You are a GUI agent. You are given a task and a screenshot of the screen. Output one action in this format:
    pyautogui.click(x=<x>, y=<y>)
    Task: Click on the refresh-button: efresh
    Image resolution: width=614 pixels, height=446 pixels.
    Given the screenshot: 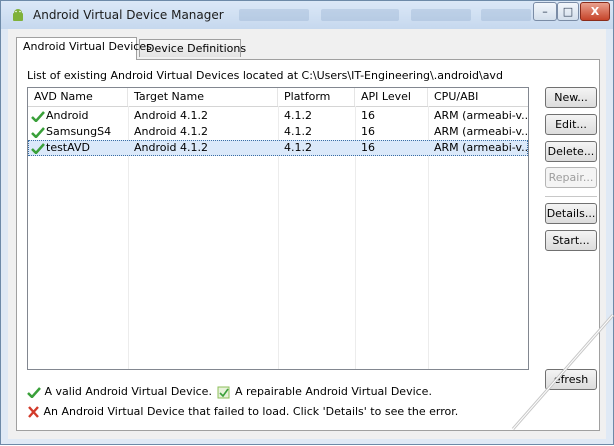 What is the action you would take?
    pyautogui.click(x=571, y=379)
    